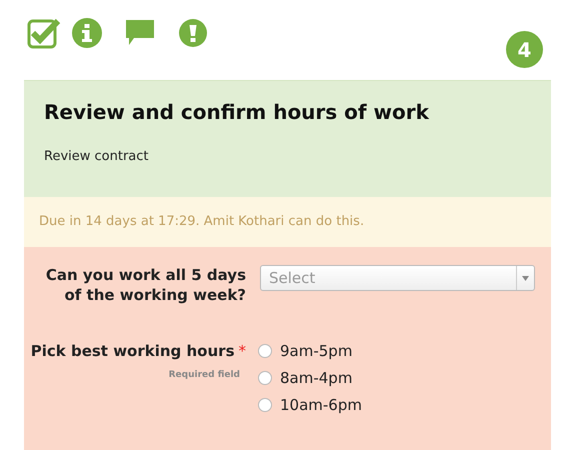 Image resolution: width=569 pixels, height=450 pixels. I want to click on caret-icon, so click(525, 278).